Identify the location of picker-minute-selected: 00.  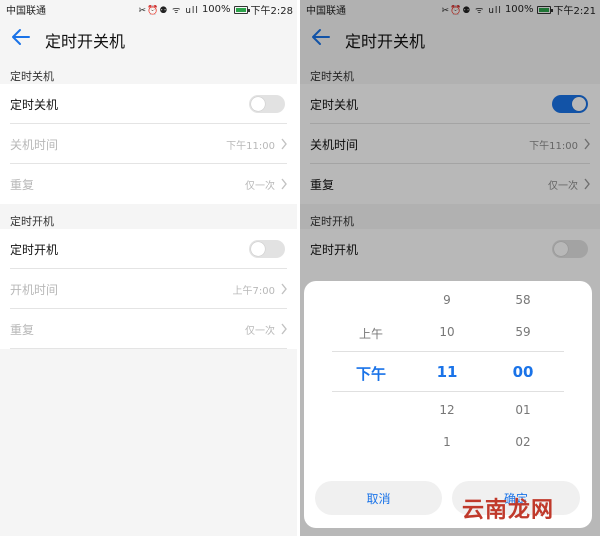
(523, 372).